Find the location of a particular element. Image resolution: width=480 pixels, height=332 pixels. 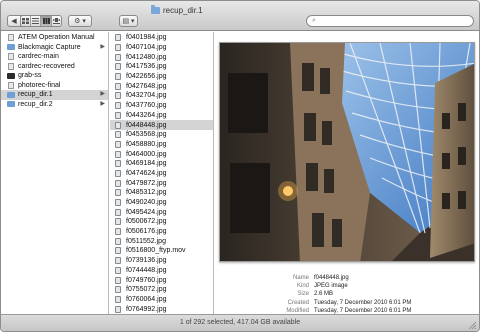

file-list-item: f0417536.jpg is located at coordinates (161, 67).